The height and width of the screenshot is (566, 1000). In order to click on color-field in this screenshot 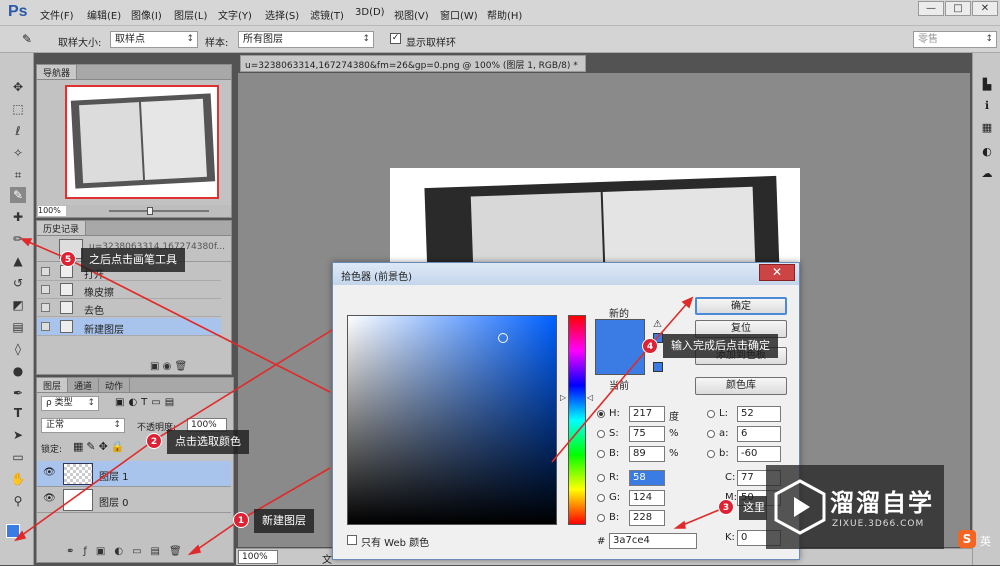, I will do `click(452, 420)`.